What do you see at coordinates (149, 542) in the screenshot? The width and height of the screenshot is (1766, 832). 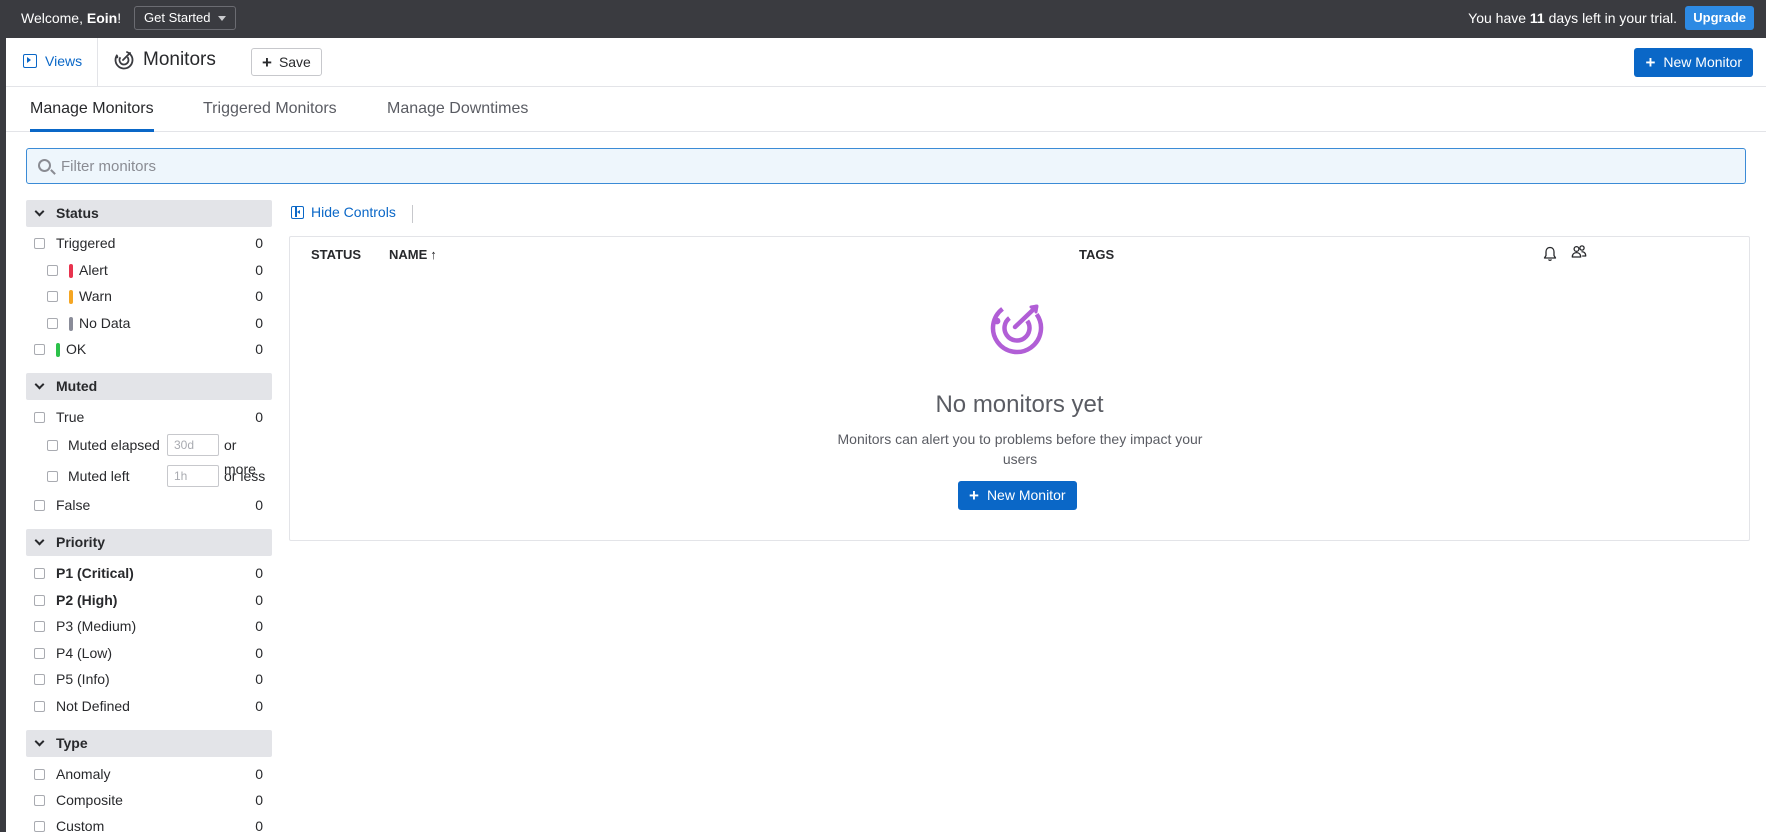 I see `priority-section-header: Priority` at bounding box center [149, 542].